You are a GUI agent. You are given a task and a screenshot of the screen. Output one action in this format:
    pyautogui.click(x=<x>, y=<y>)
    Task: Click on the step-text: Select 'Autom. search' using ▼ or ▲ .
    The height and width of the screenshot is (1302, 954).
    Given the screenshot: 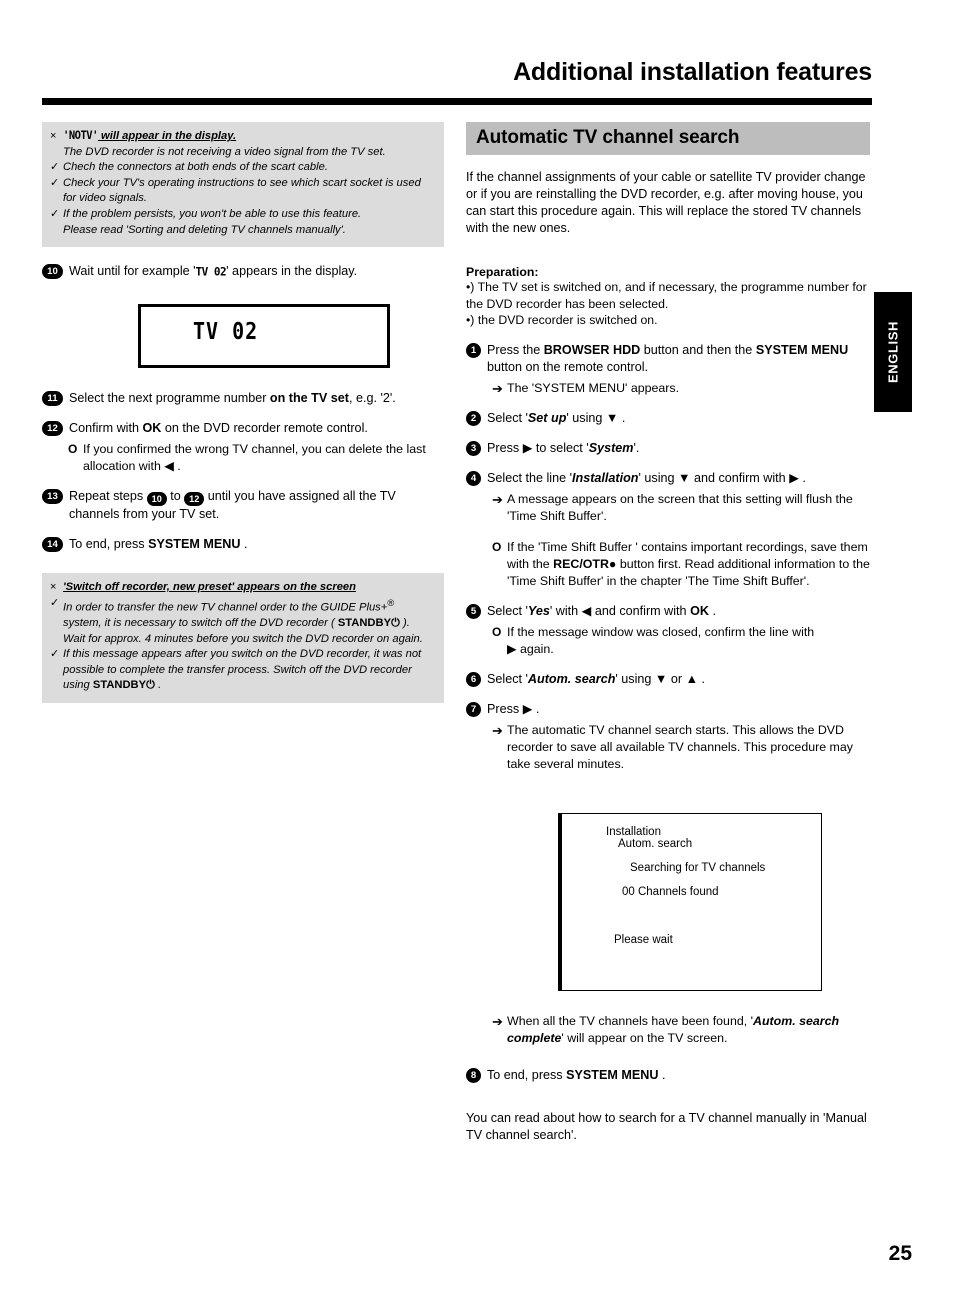 What is the action you would take?
    pyautogui.click(x=678, y=679)
    